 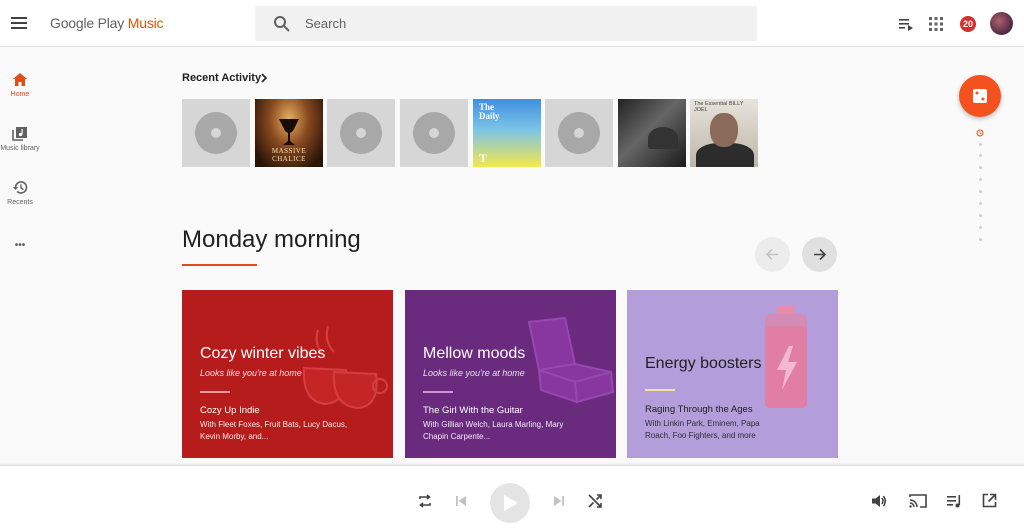 I want to click on card-title: Energy boosters, so click(x=703, y=363).